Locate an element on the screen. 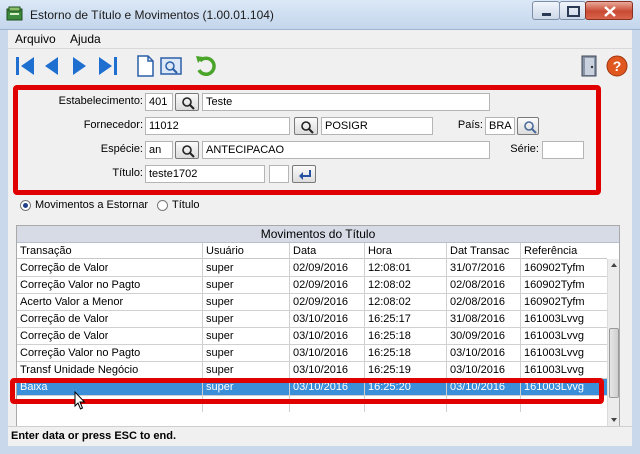 Image resolution: width=640 pixels, height=454 pixels. preview-icon is located at coordinates (171, 66).